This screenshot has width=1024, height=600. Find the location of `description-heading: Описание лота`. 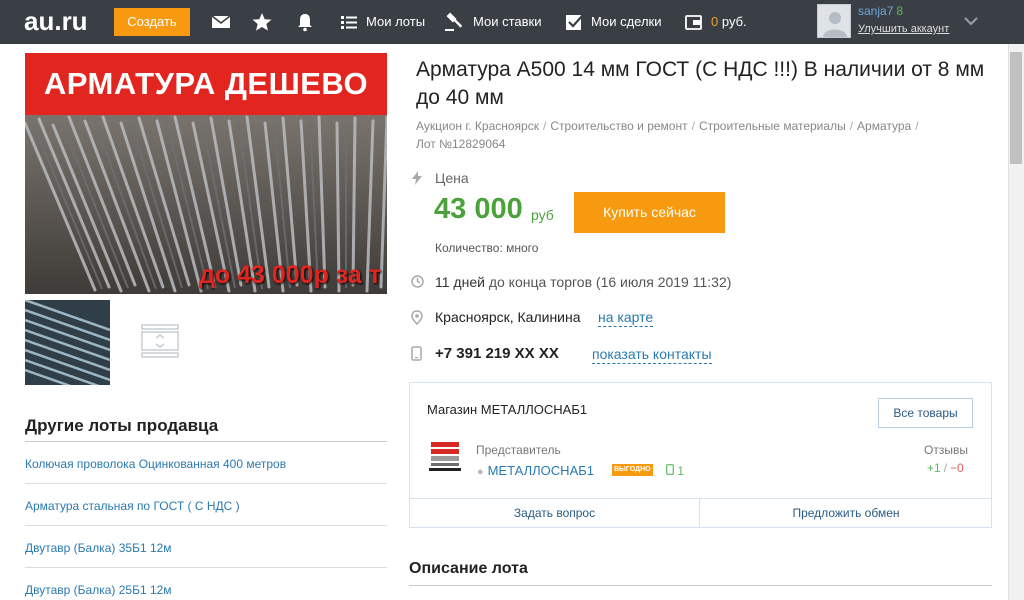

description-heading: Описание лота is located at coordinates (468, 568).